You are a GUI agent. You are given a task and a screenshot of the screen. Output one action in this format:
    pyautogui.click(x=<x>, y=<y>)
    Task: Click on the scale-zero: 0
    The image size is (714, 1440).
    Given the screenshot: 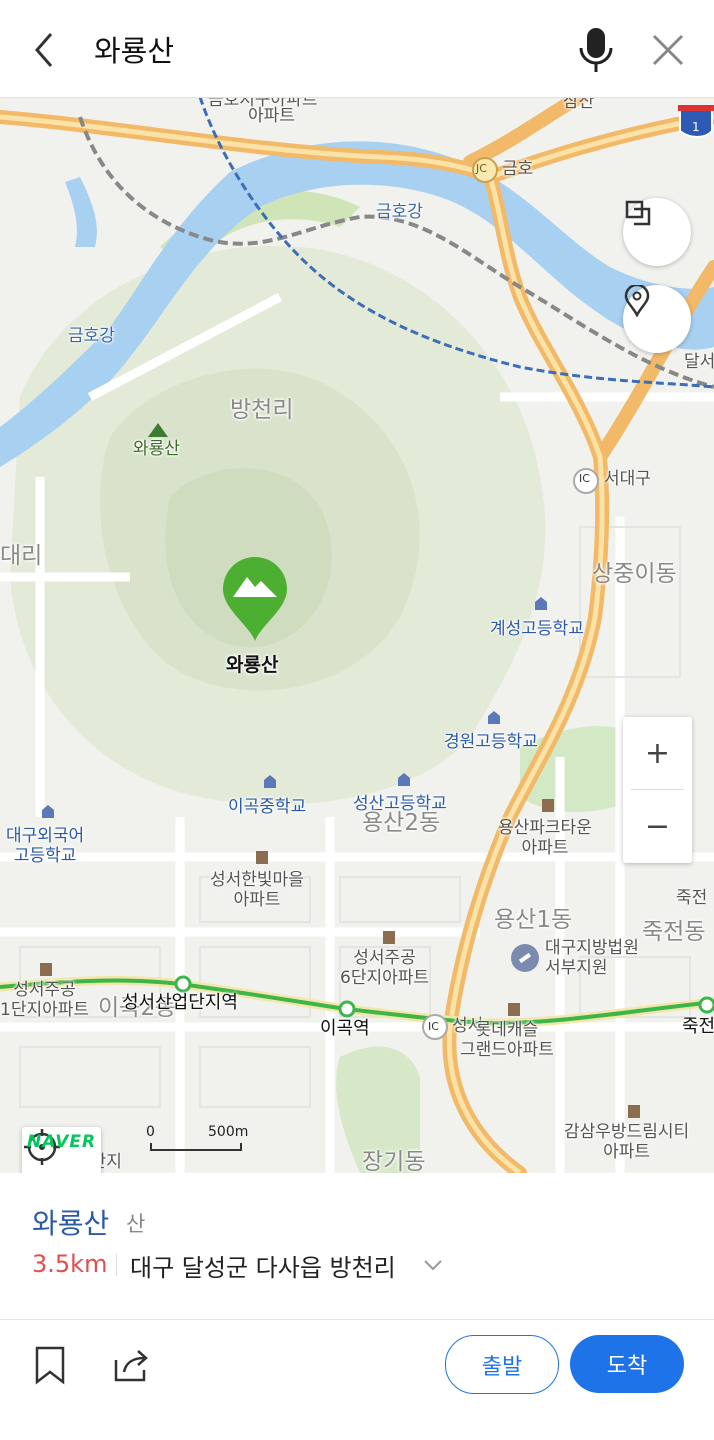 What is the action you would take?
    pyautogui.click(x=150, y=1132)
    